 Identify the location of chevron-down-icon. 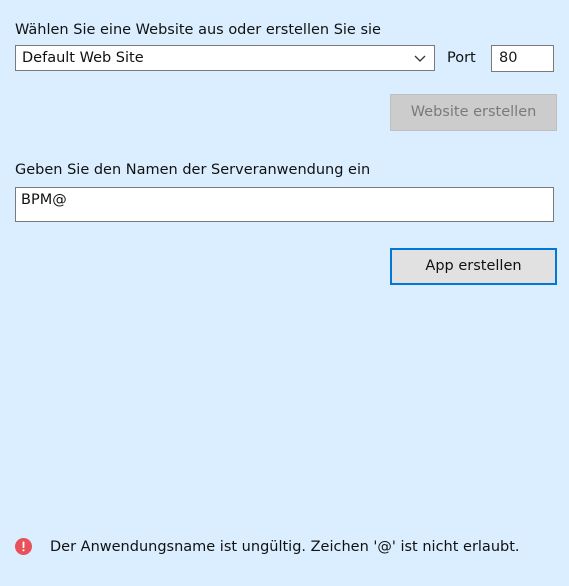
(420, 58).